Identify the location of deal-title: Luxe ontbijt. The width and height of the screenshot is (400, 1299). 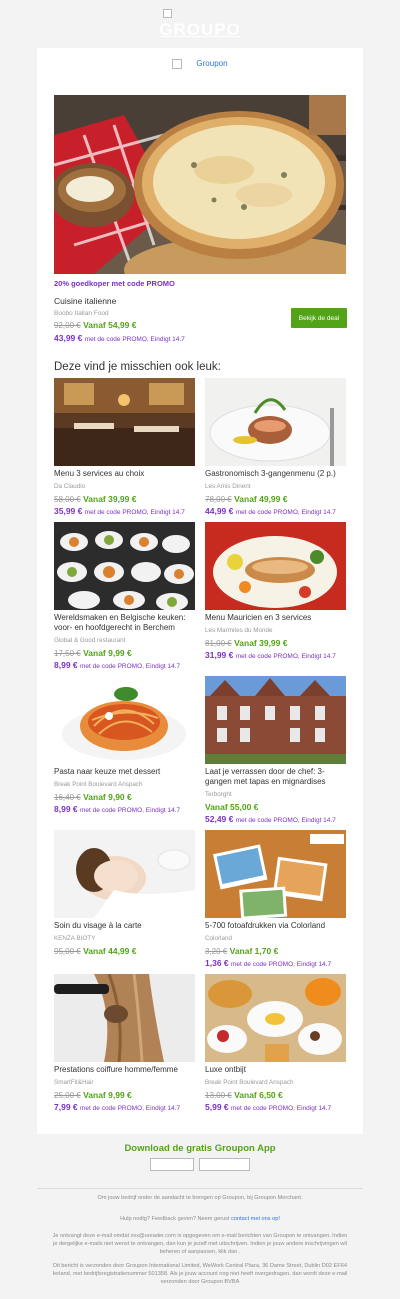
(275, 1070).